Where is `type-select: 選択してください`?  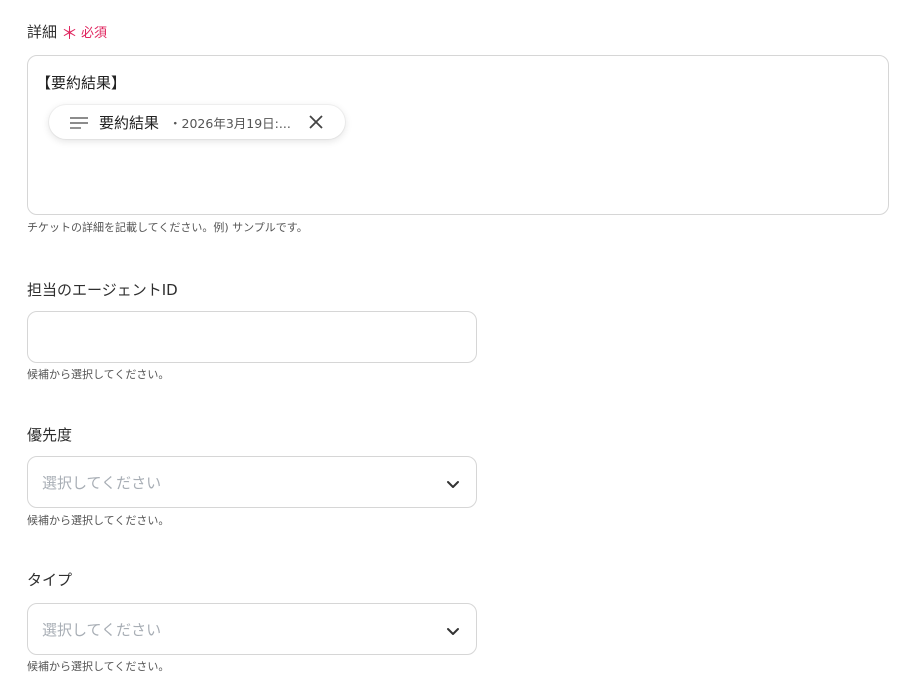
type-select: 選択してください is located at coordinates (252, 629).